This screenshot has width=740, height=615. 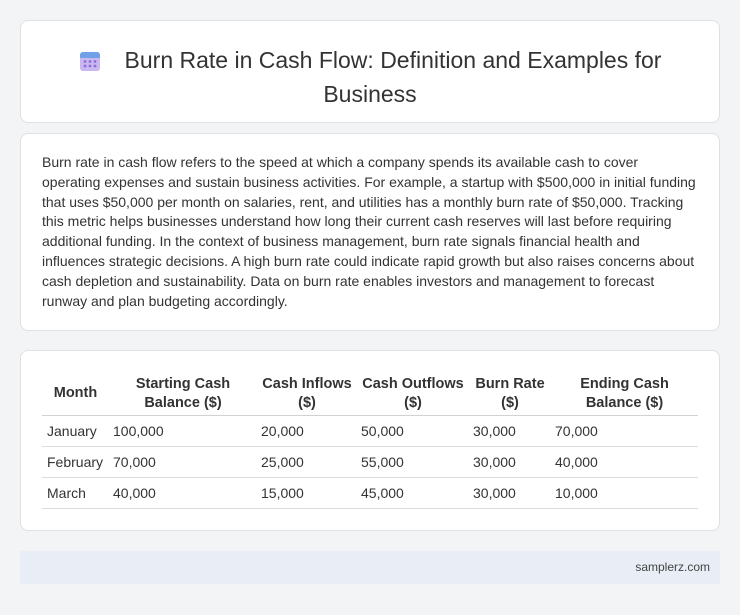 I want to click on cell-ending-cash: 40,000, so click(x=624, y=462).